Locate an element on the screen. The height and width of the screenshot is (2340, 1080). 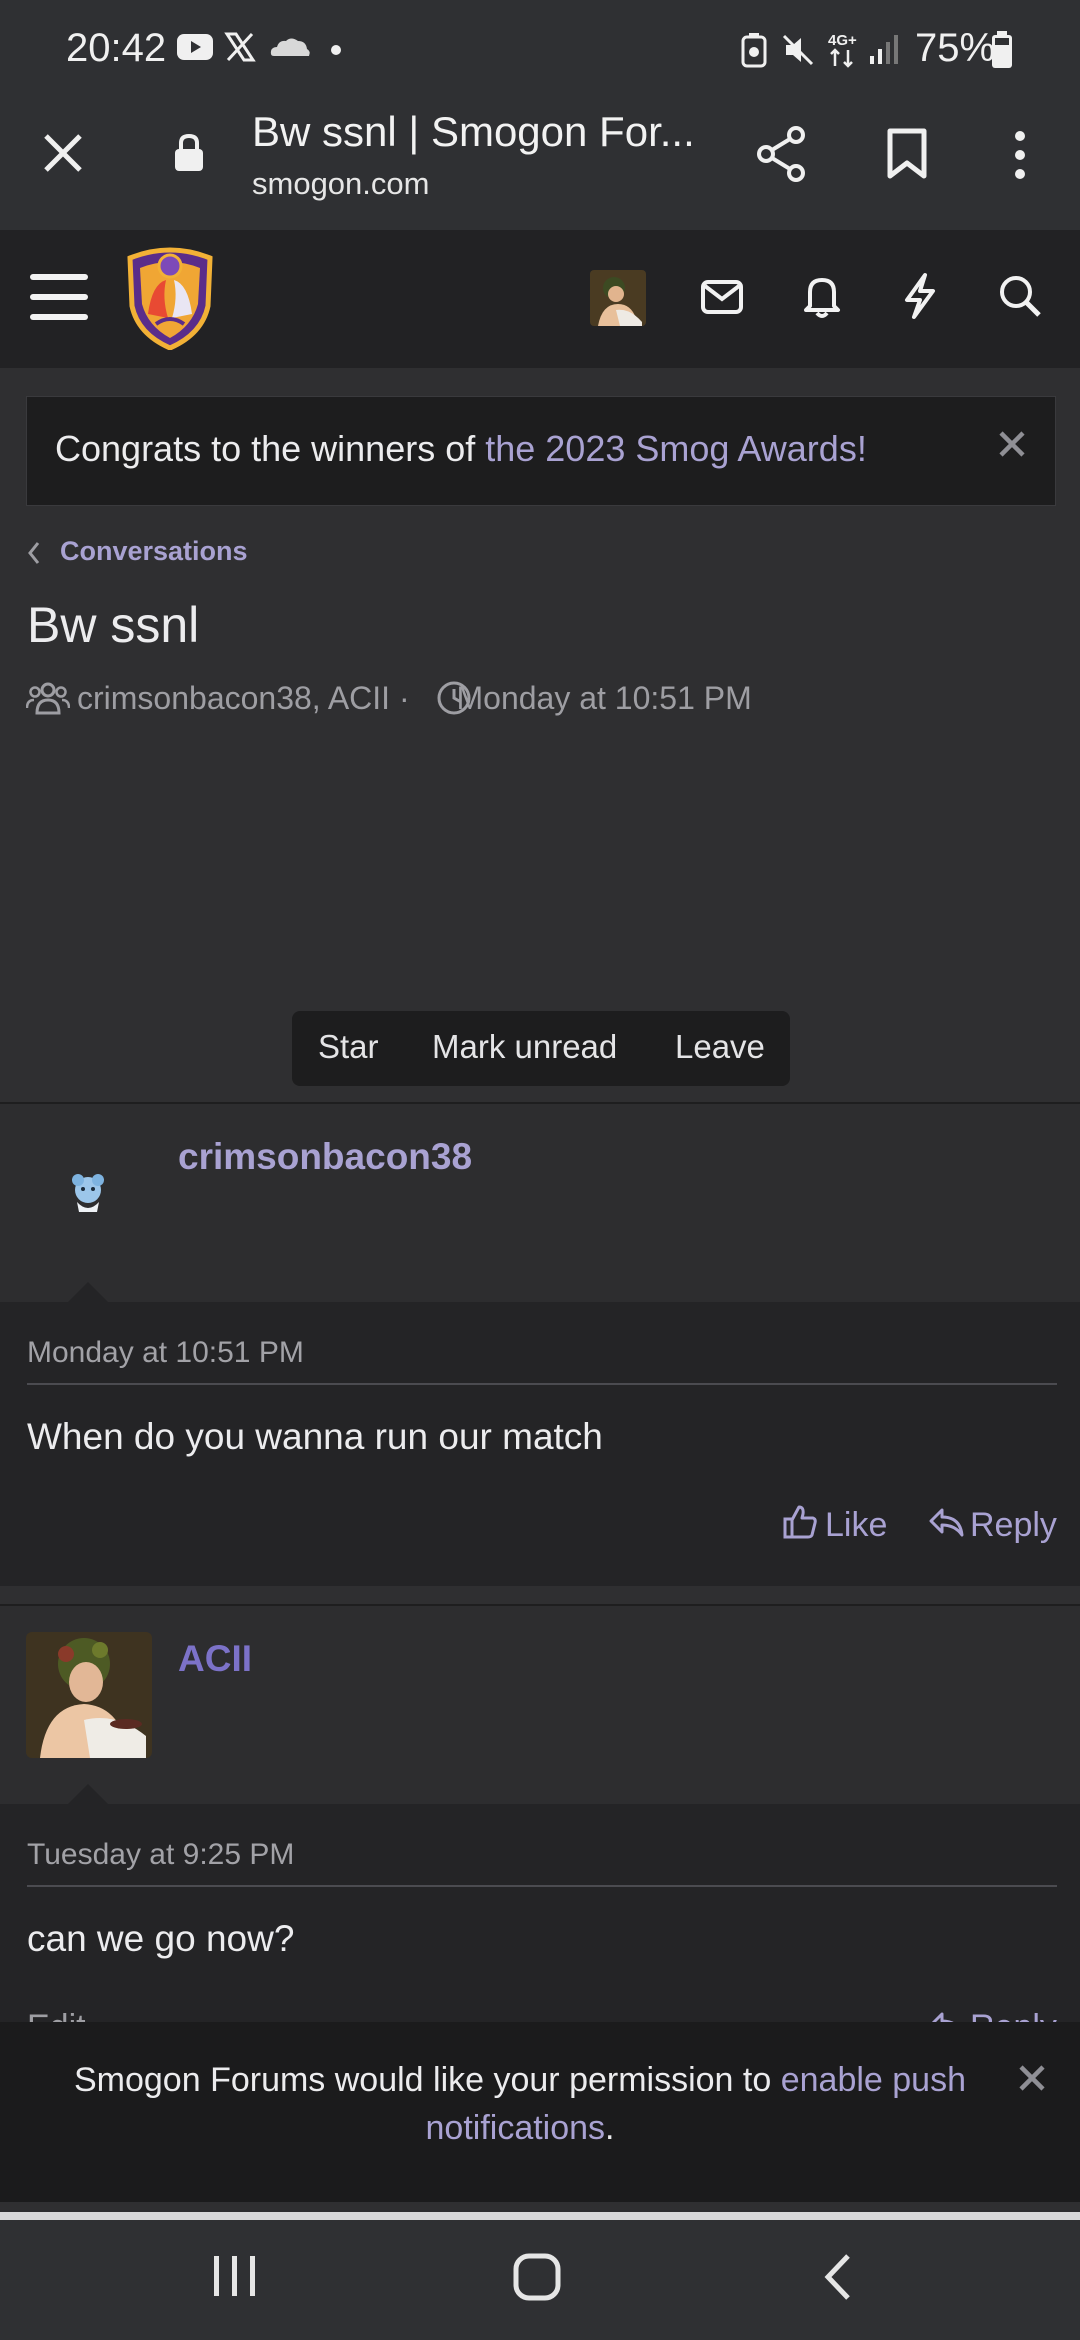
clock-icon is located at coordinates (454, 698).